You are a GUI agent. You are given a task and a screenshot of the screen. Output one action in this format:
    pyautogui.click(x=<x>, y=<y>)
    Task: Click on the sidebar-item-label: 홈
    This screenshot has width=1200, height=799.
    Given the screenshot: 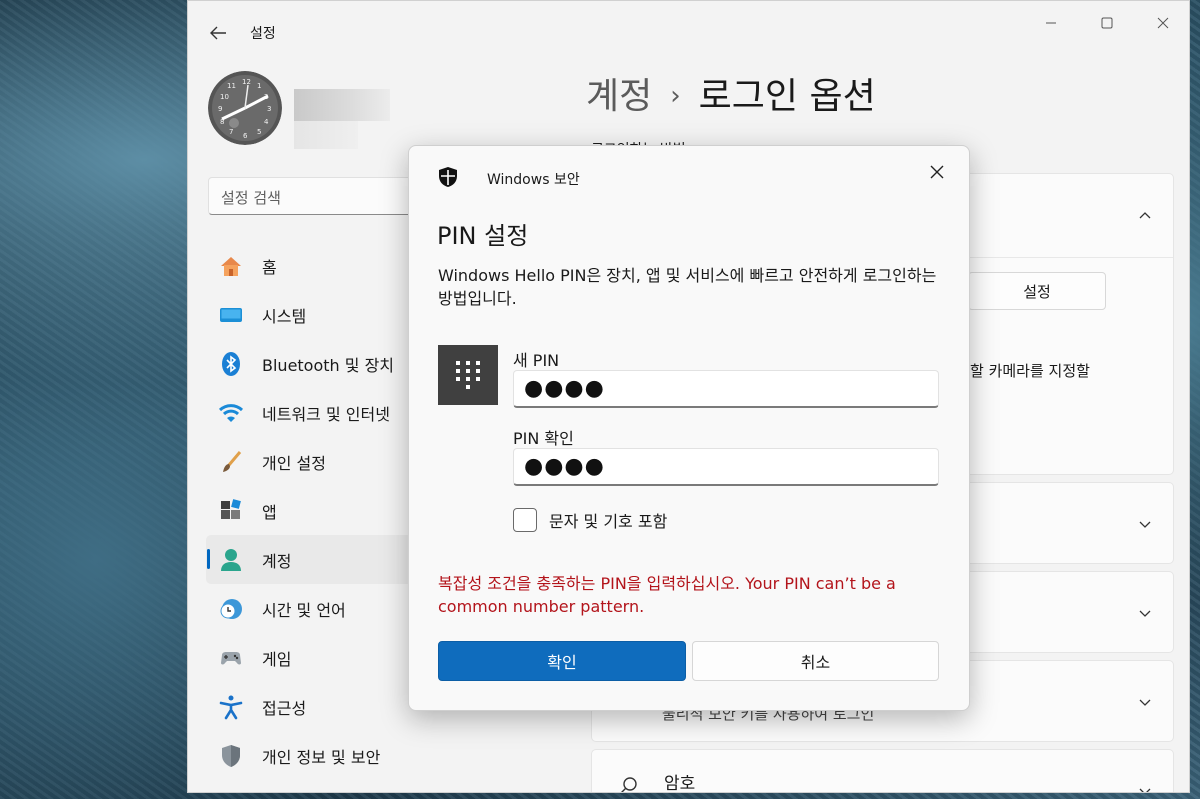 What is the action you would take?
    pyautogui.click(x=269, y=267)
    